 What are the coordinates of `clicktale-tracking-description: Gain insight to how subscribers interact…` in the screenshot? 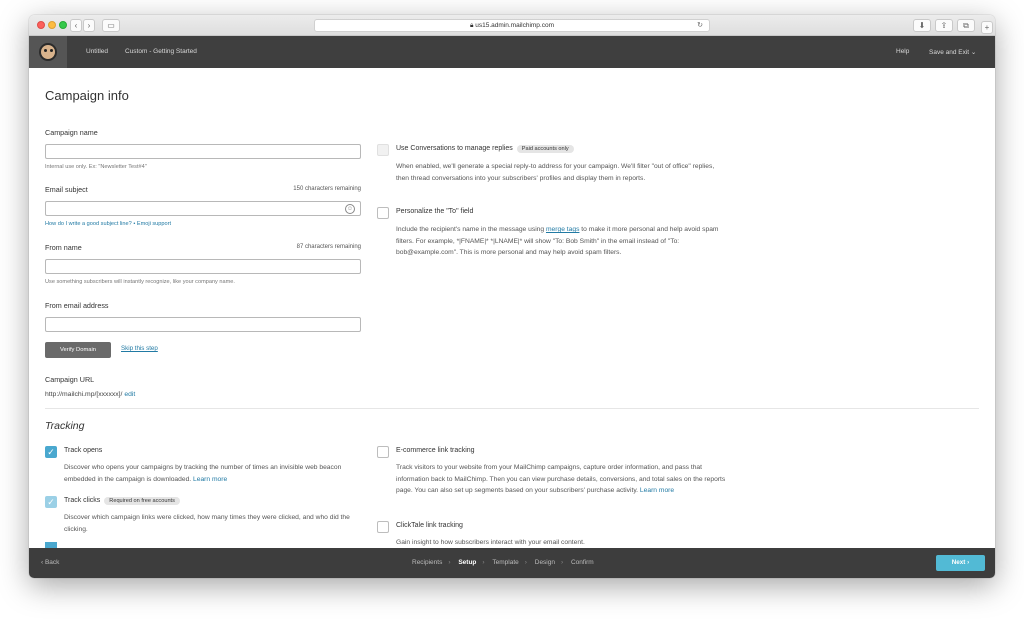 It's located at (490, 542).